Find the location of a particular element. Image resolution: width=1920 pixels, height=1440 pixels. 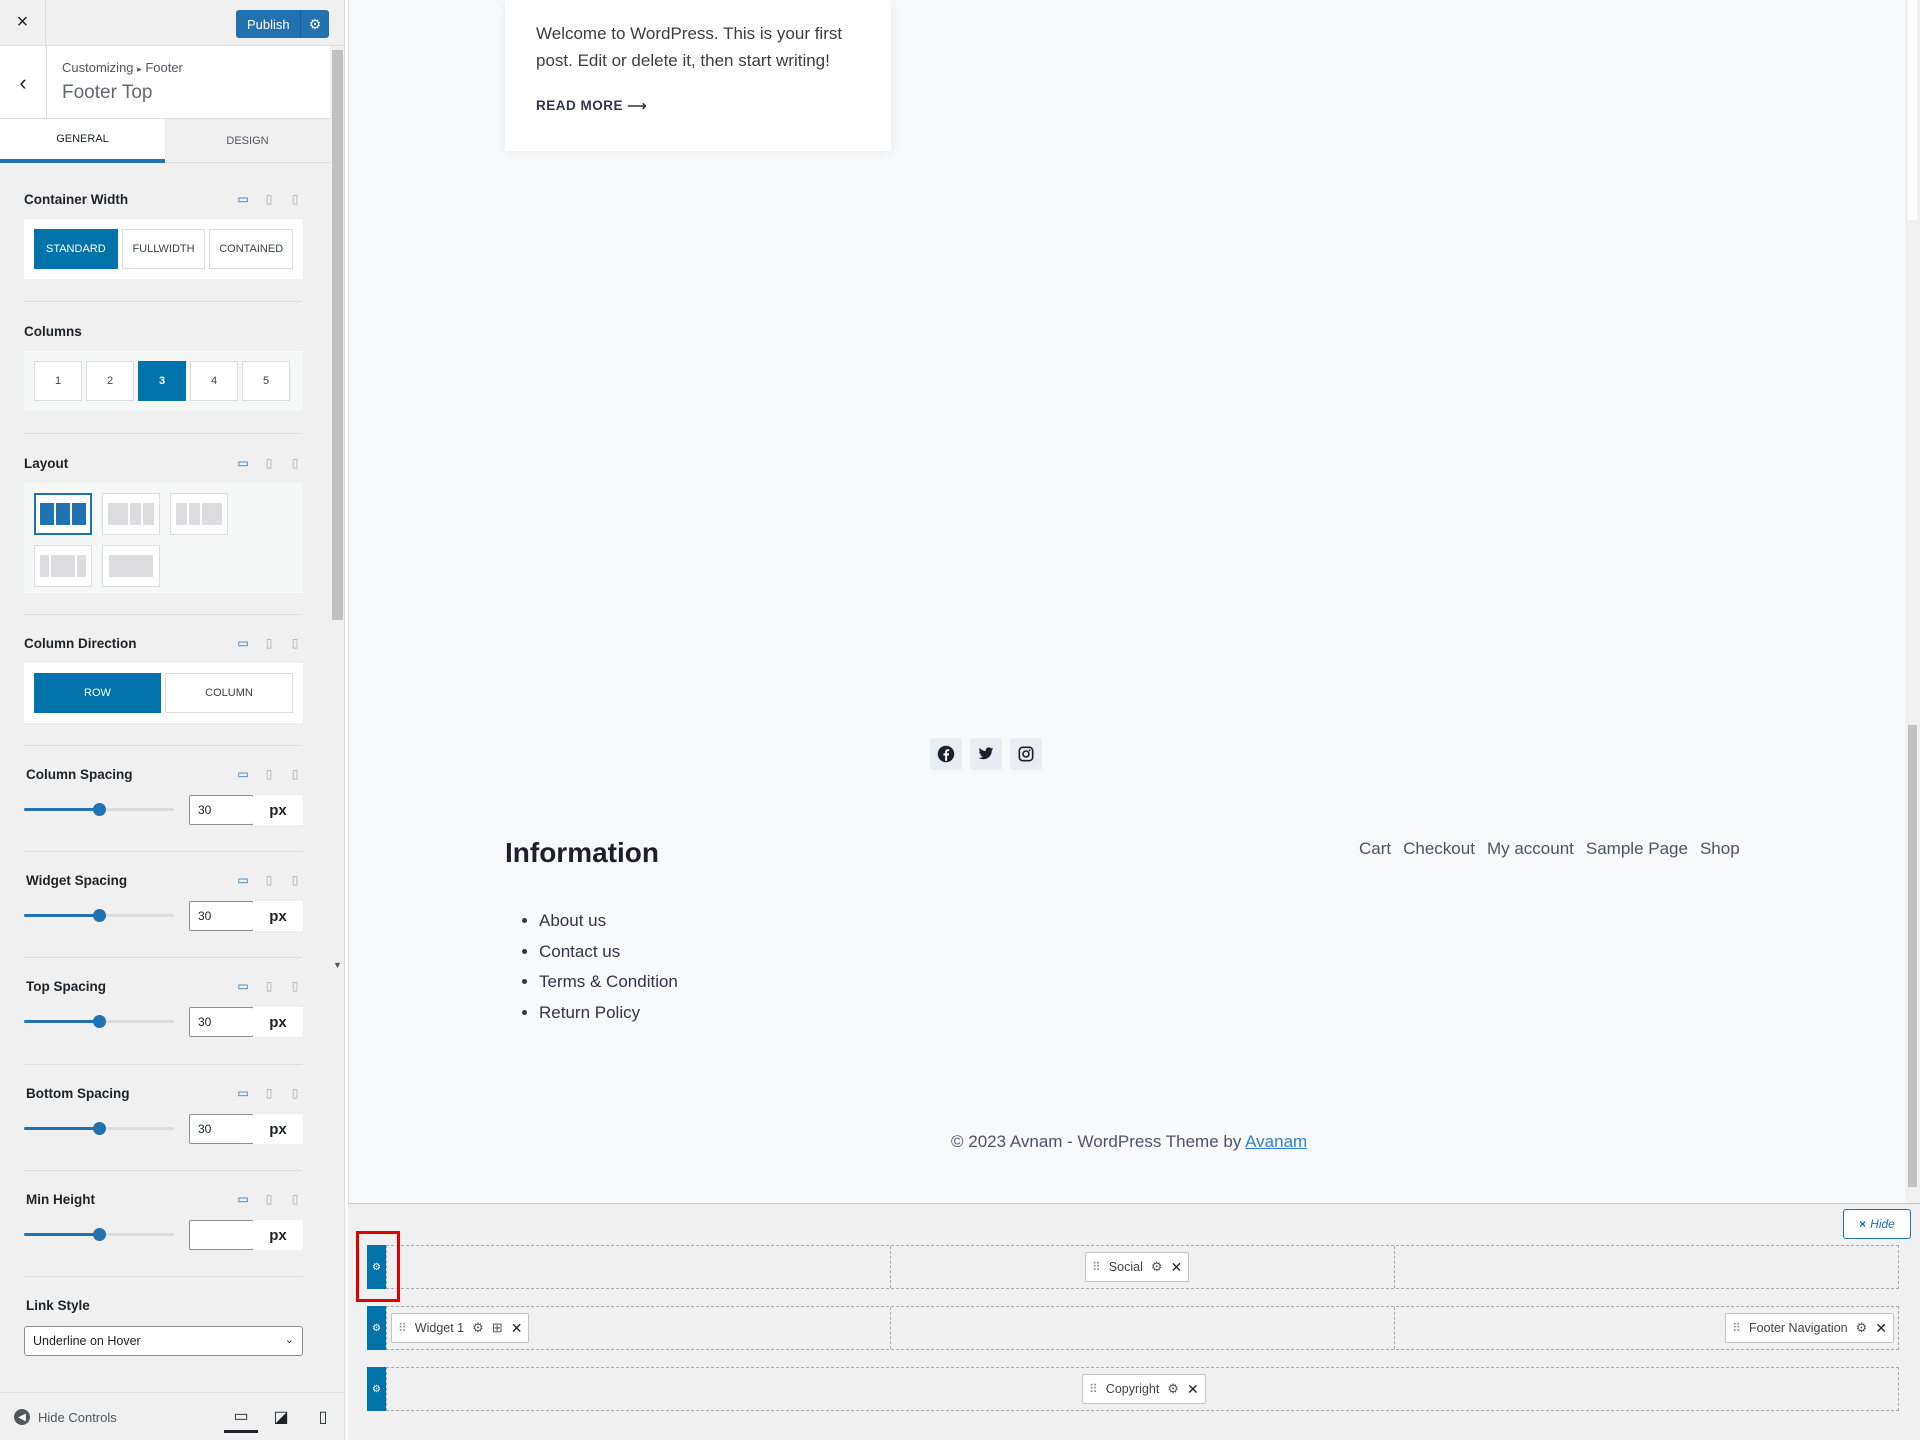

top-spacing-slider is located at coordinates (99, 1021).